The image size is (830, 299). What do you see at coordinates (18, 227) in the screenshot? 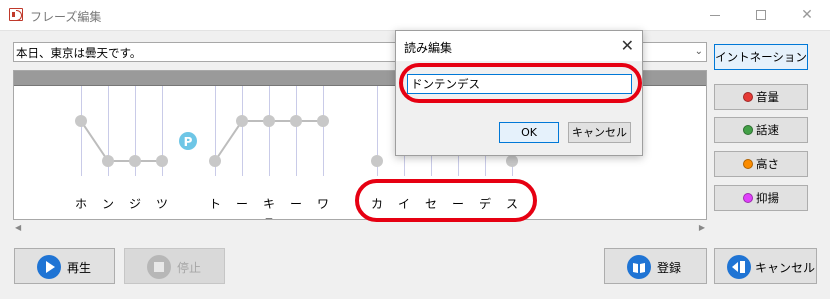
I see `scroll-left-icon: ◀` at bounding box center [18, 227].